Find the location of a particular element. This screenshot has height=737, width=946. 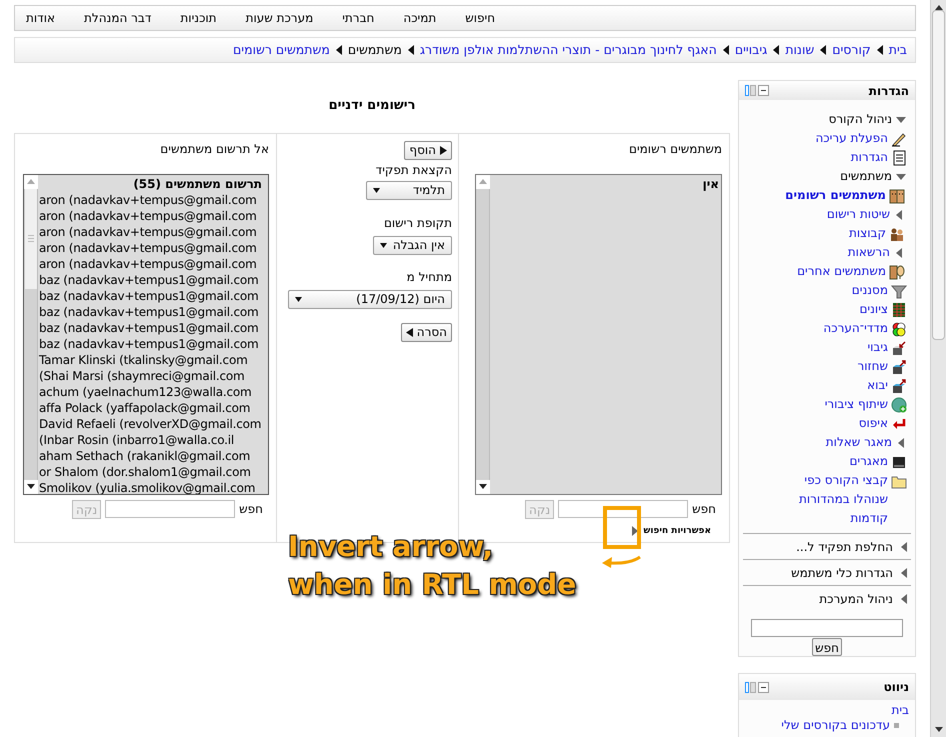

breadcrumb-link: בית is located at coordinates (897, 50).